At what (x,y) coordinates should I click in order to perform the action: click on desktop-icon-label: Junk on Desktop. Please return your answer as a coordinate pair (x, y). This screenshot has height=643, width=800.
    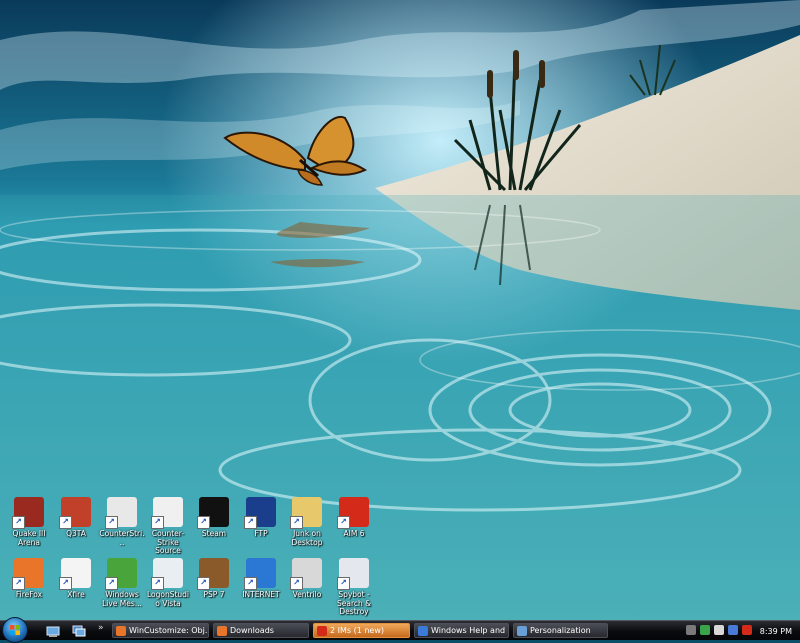
    Looking at the image, I should click on (307, 538).